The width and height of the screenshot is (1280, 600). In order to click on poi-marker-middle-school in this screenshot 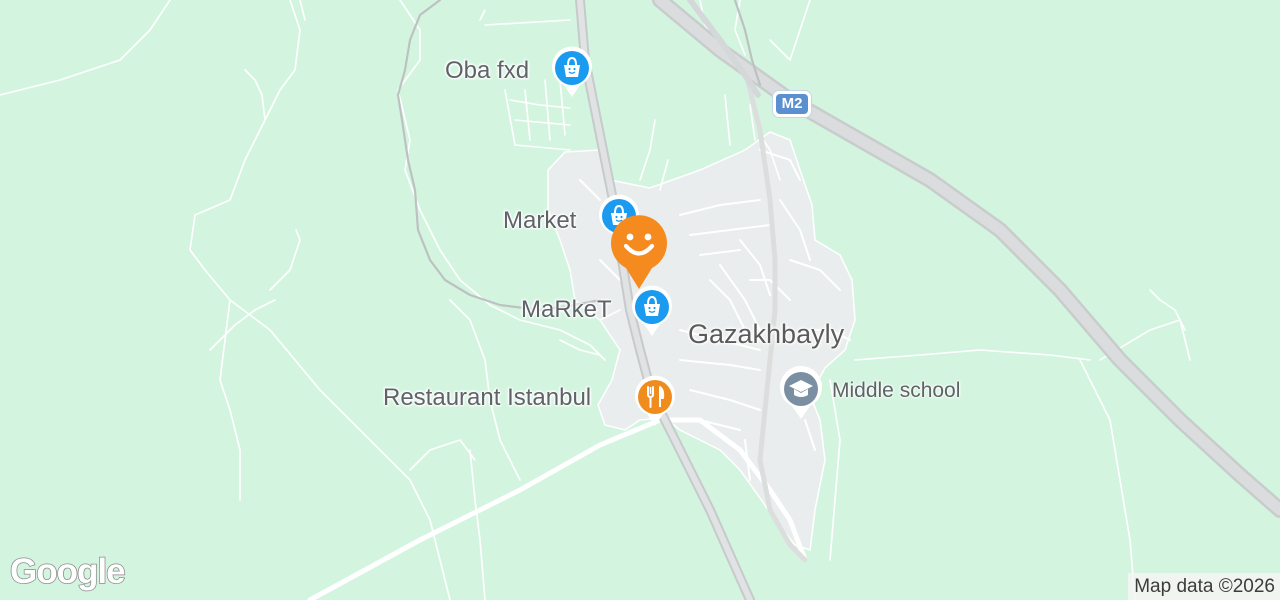, I will do `click(801, 395)`.